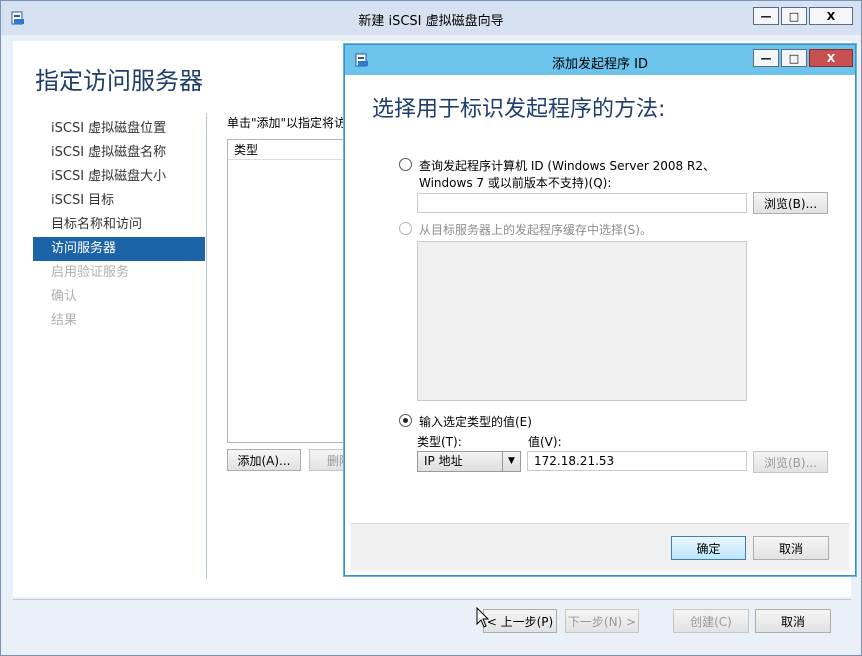 This screenshot has height=656, width=862. What do you see at coordinates (831, 58) in the screenshot?
I see `dialog-close-button: X` at bounding box center [831, 58].